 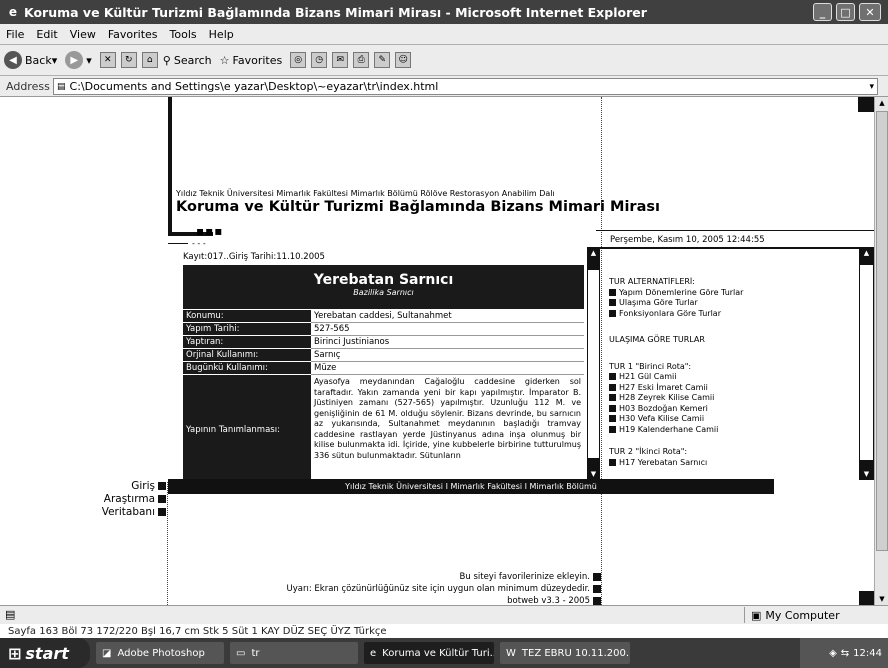 What do you see at coordinates (61, 86) in the screenshot?
I see `page-icon: ▤` at bounding box center [61, 86].